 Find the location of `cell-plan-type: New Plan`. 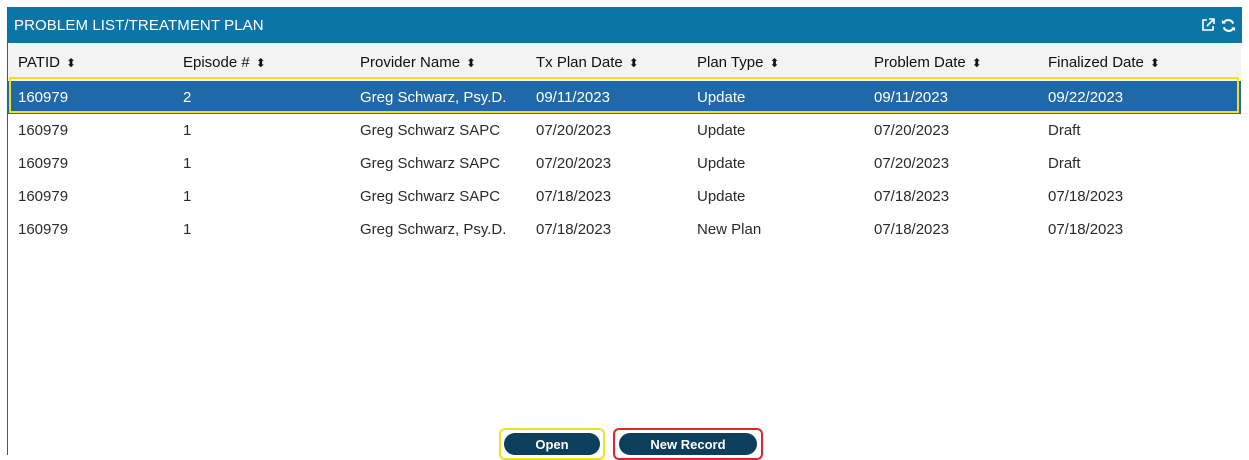

cell-plan-type: New Plan is located at coordinates (729, 229).